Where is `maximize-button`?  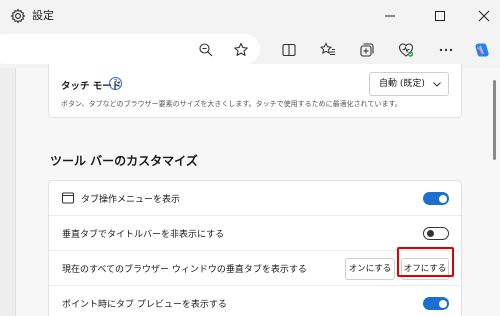
maximize-button is located at coordinates (440, 16).